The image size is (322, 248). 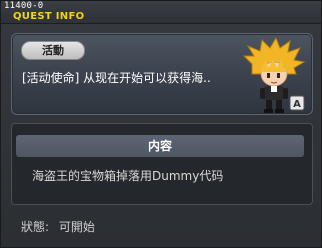 I want to click on npc-right-arm, so click(x=285, y=93).